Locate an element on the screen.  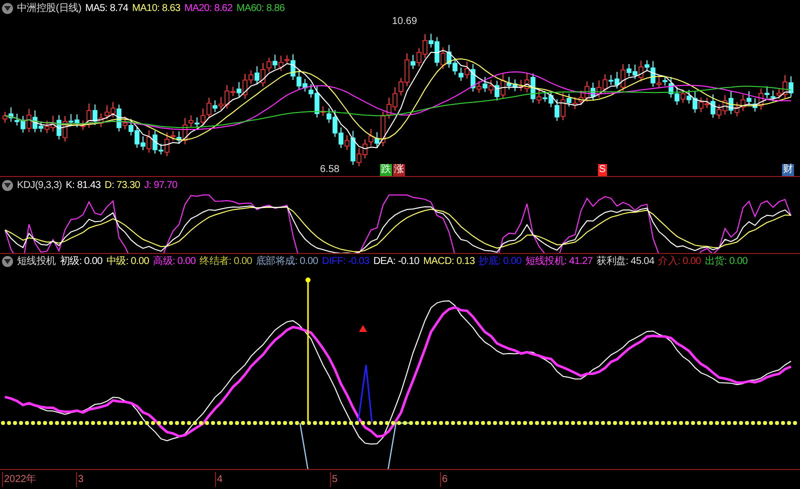
indicator-value: 抄底: 0.00 is located at coordinates (500, 262).